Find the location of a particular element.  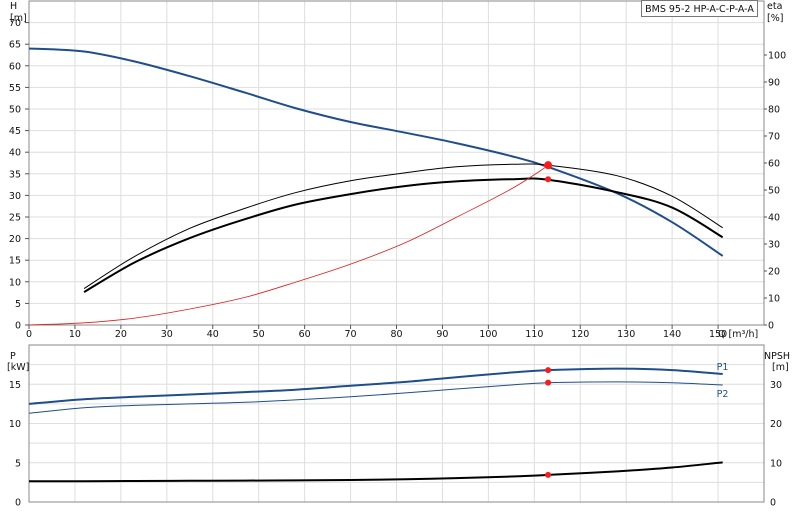

x-tick-label: 150 is located at coordinates (718, 334).